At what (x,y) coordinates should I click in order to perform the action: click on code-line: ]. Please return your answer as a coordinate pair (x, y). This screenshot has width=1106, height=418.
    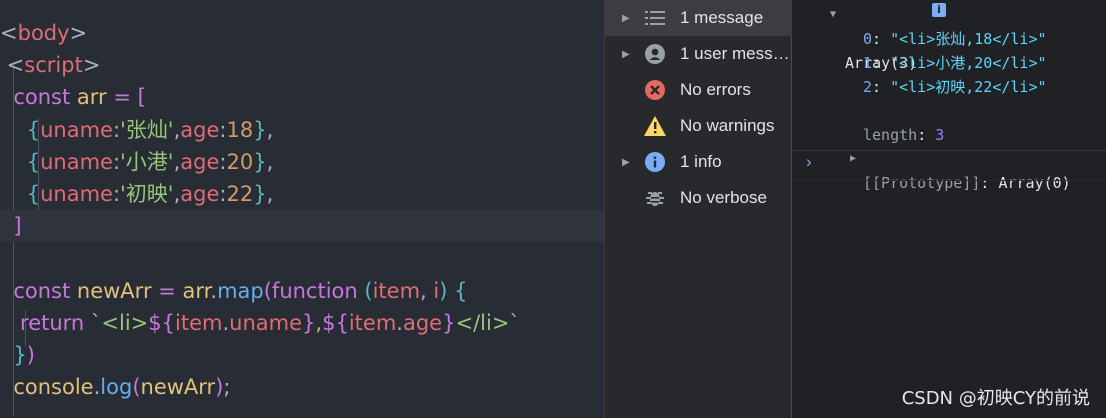
    Looking at the image, I should click on (302, 226).